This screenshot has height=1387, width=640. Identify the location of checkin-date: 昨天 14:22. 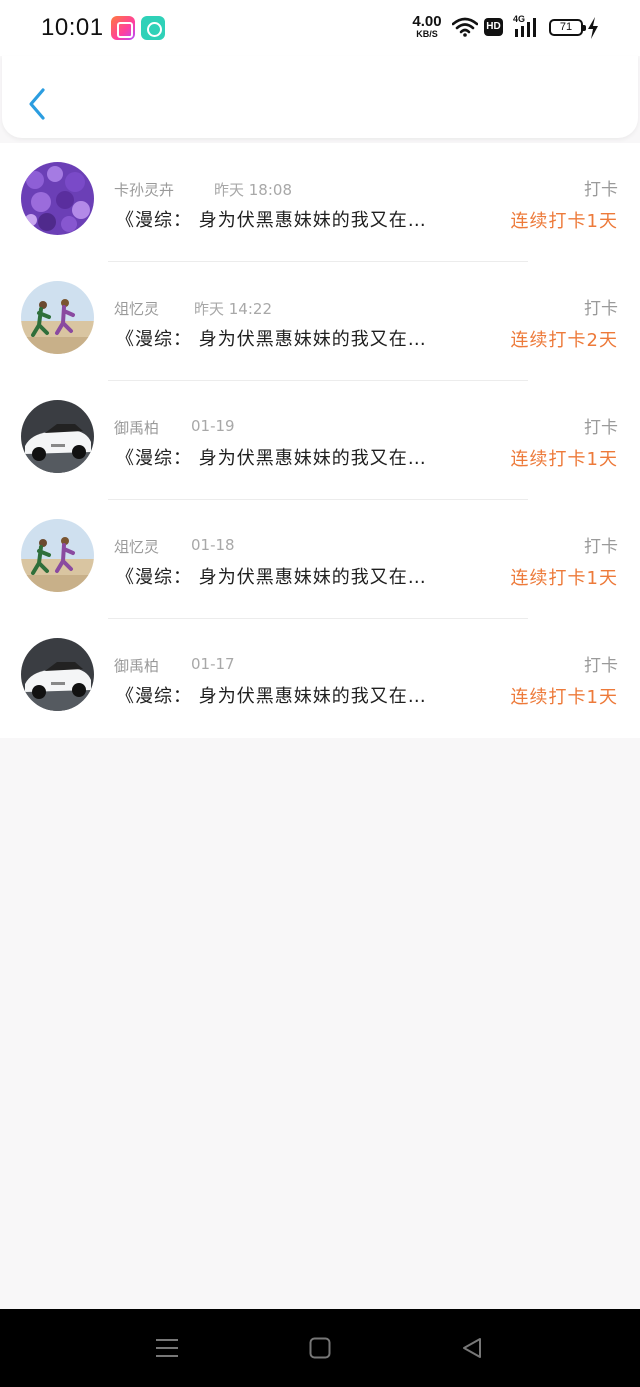
(233, 309).